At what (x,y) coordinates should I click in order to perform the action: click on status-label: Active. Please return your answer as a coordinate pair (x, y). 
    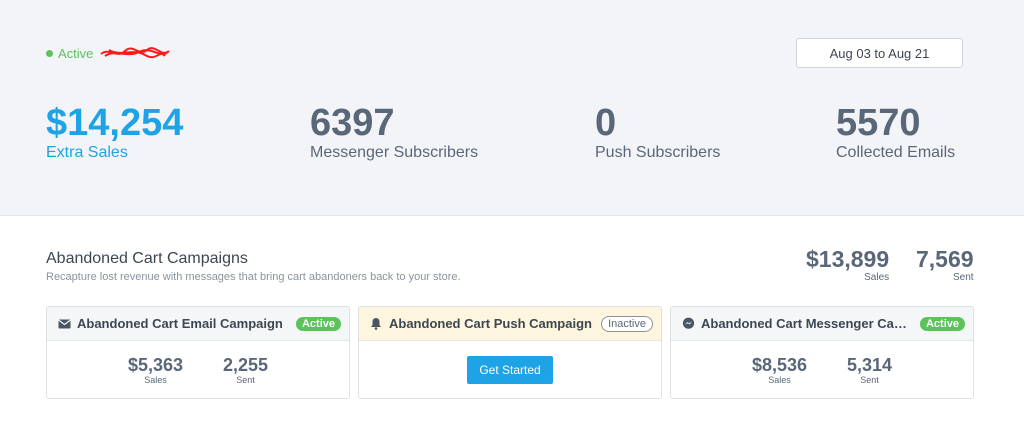
    Looking at the image, I should click on (76, 53).